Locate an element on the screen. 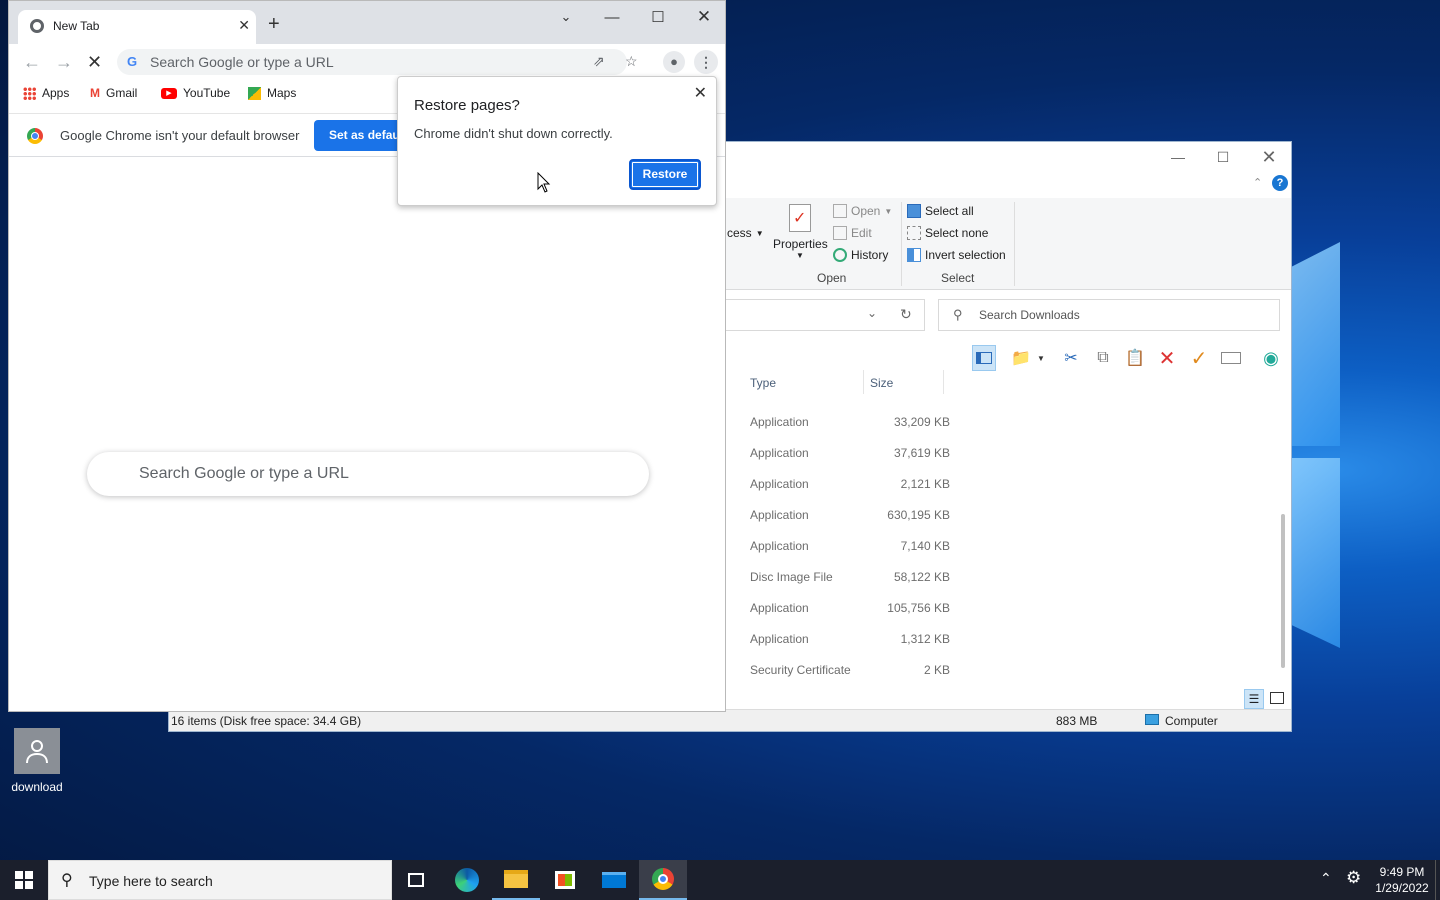 Image resolution: width=1440 pixels, height=900 pixels. file-row: Disc Image File 58,122 KB is located at coordinates (850, 580).